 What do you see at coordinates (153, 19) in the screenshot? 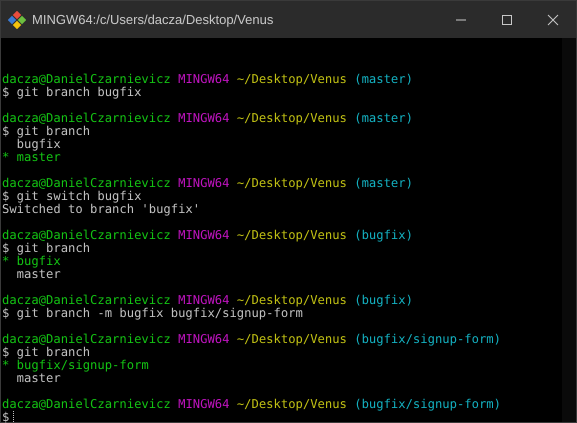
I see `window-title: MINGW64:/c/Users/dacza/Desktop/Venus` at bounding box center [153, 19].